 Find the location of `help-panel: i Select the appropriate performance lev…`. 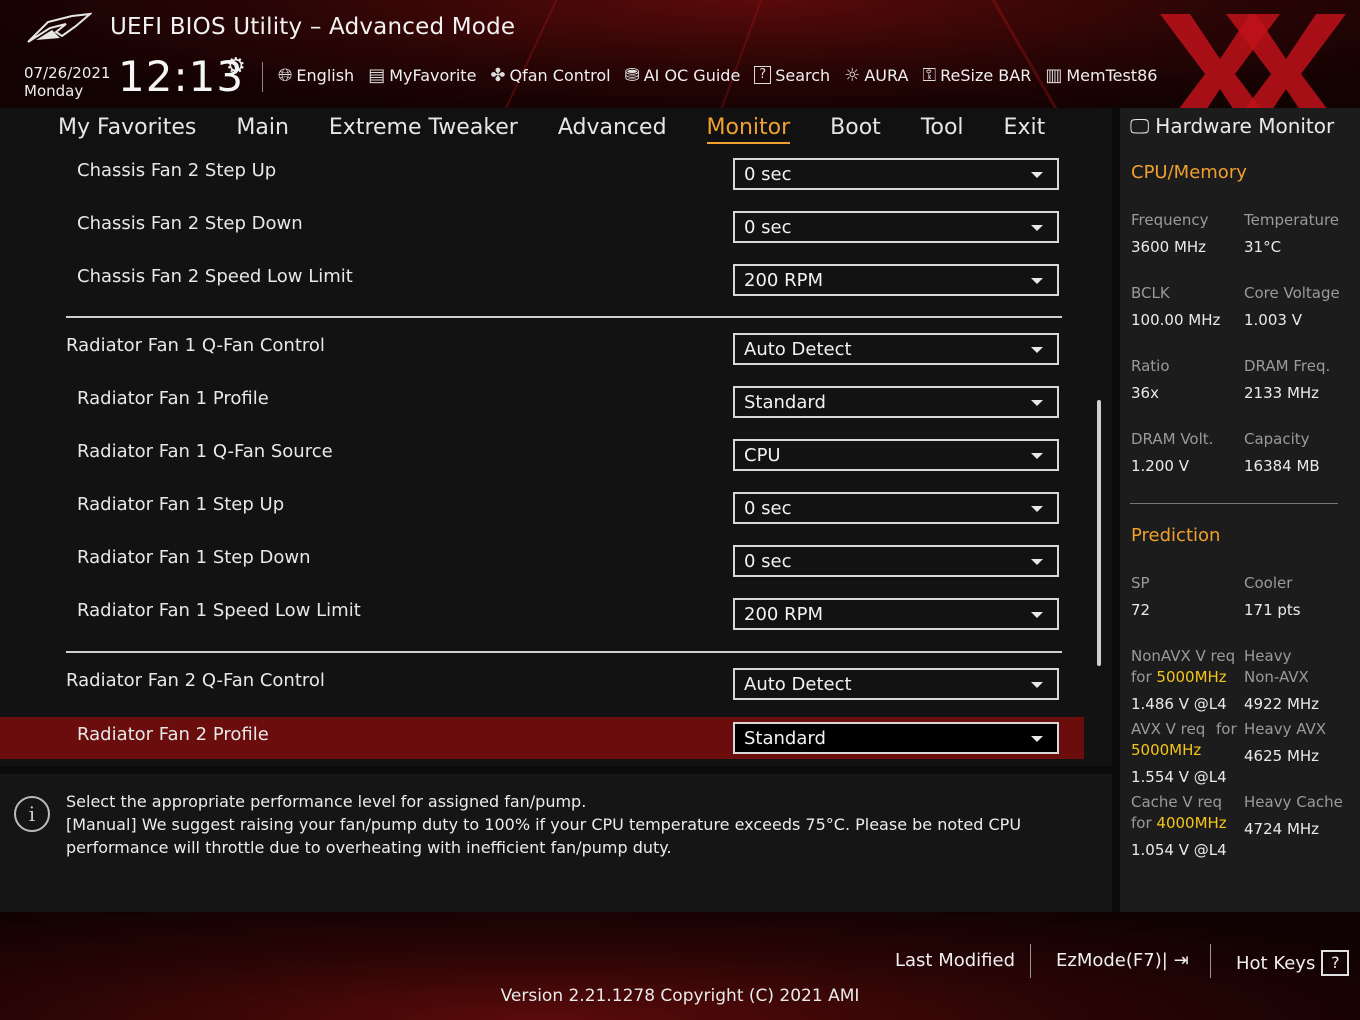

help-panel: i Select the appropriate performance lev… is located at coordinates (556, 843).